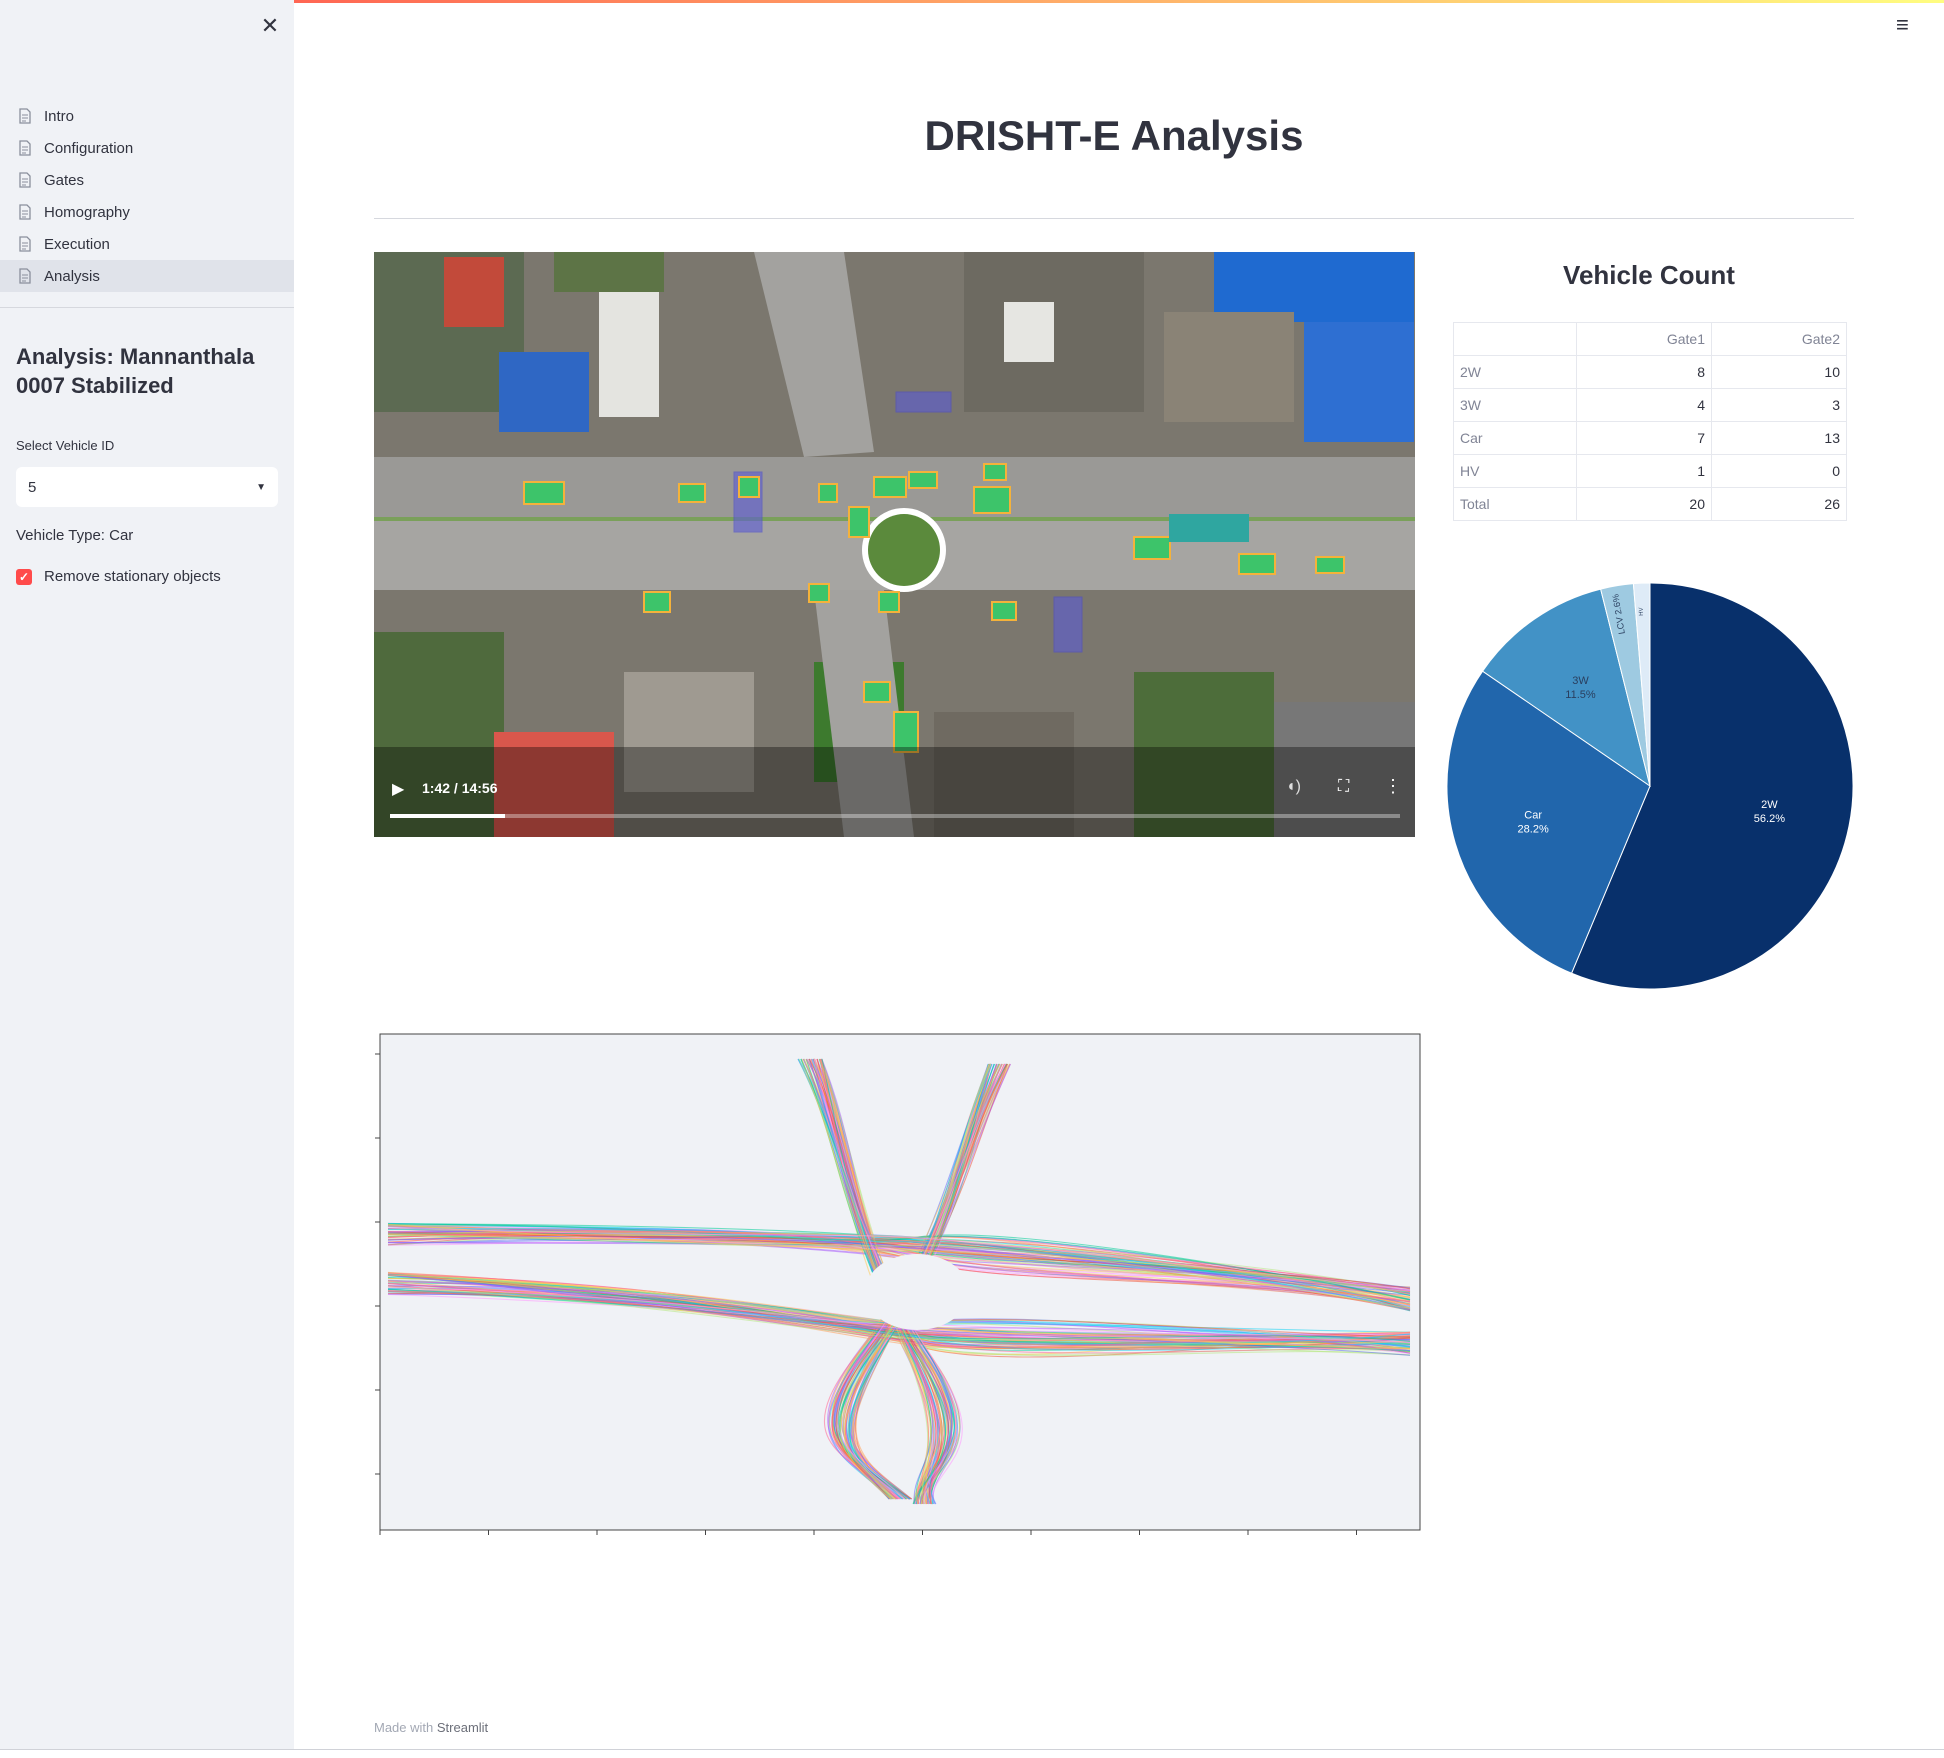 This screenshot has height=1758, width=1944. Describe the element at coordinates (1114, 218) in the screenshot. I see `title-divider` at that location.